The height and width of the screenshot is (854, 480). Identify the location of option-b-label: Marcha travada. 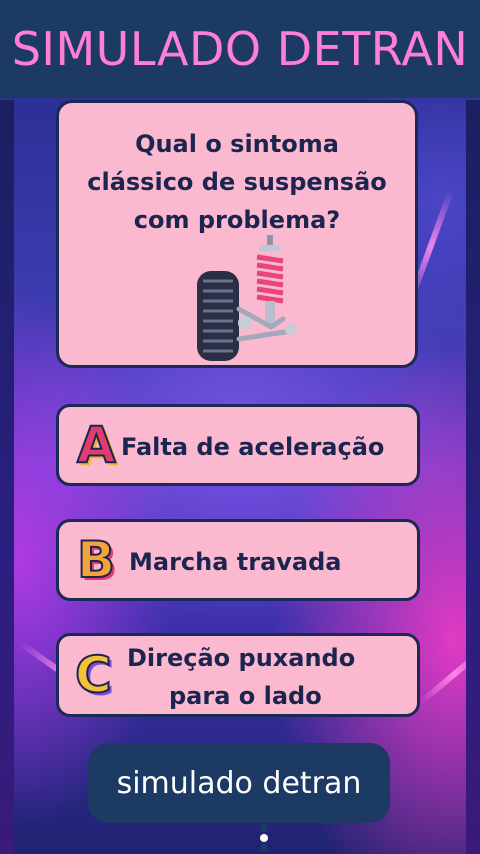
(235, 562).